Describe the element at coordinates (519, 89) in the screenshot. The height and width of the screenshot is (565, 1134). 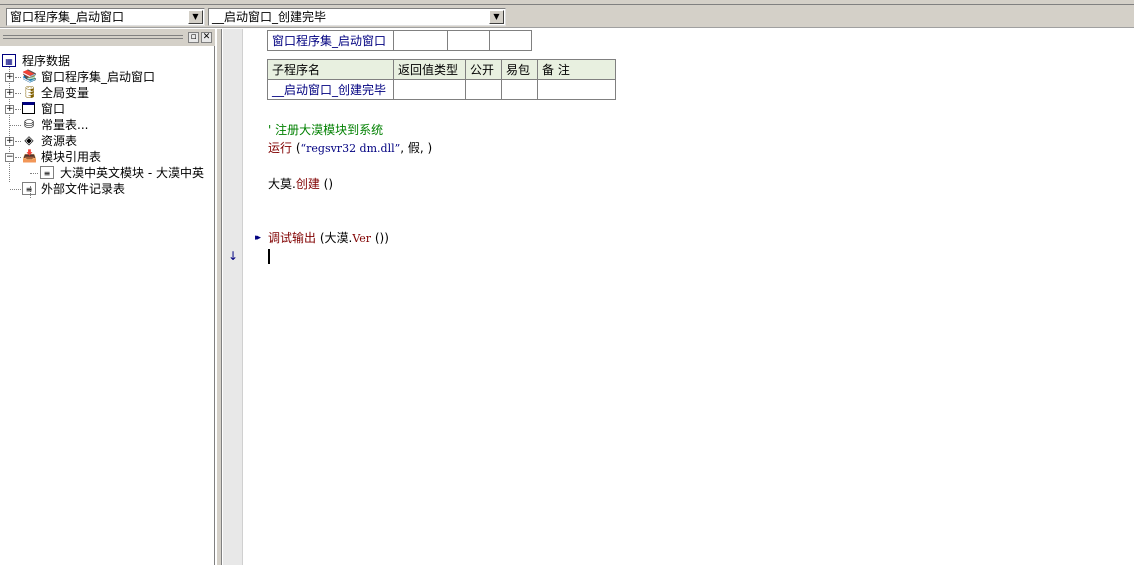
I see `easy-pkg-cell` at that location.